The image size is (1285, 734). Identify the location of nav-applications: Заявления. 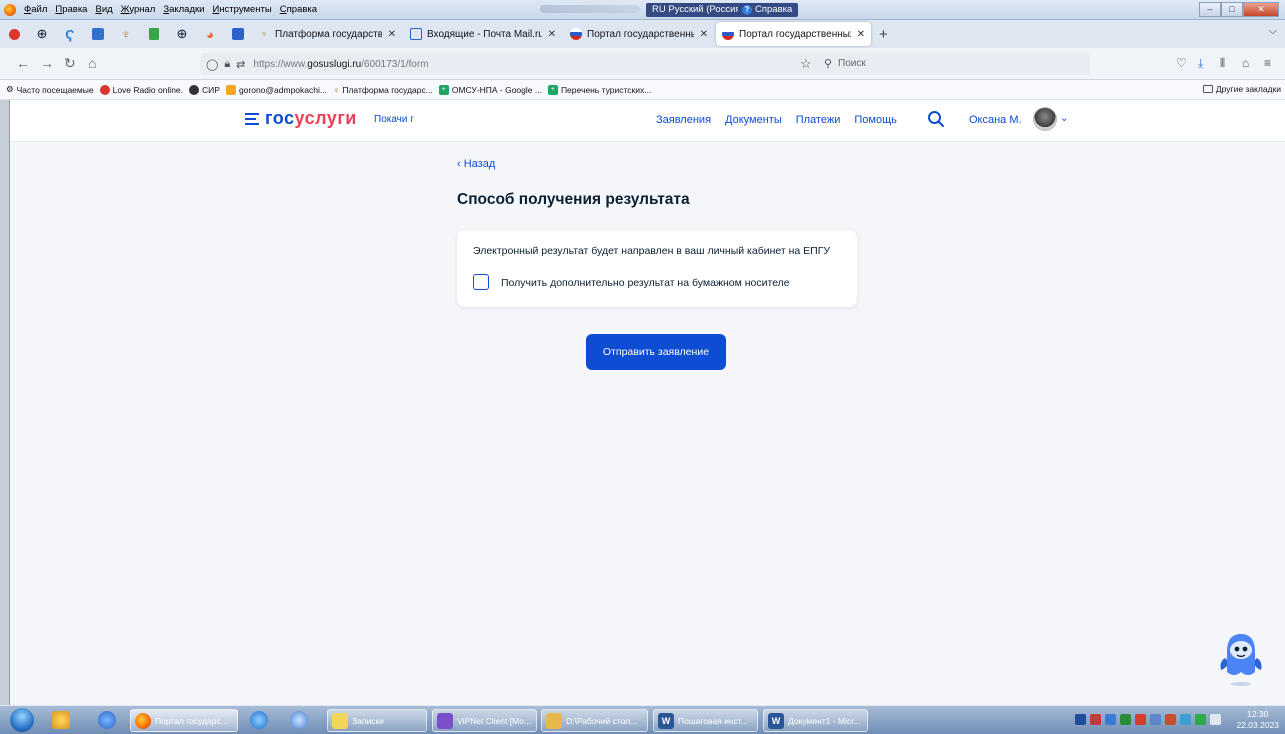
(683, 120).